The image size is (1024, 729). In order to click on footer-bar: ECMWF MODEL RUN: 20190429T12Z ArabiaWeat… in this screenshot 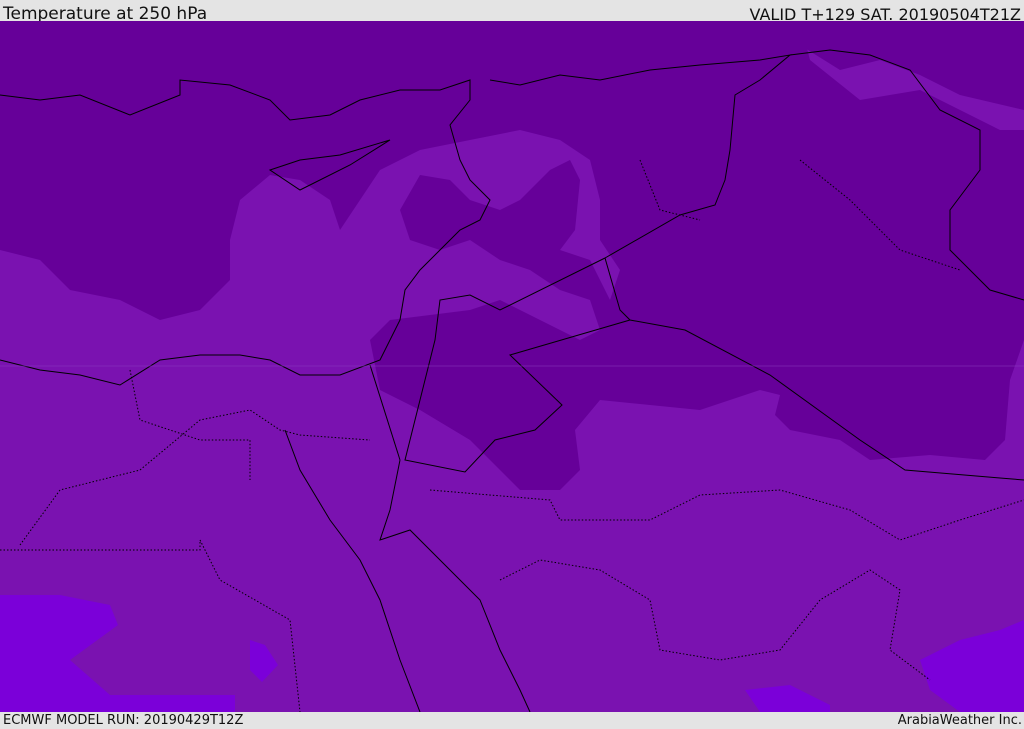, I will do `click(512, 720)`.